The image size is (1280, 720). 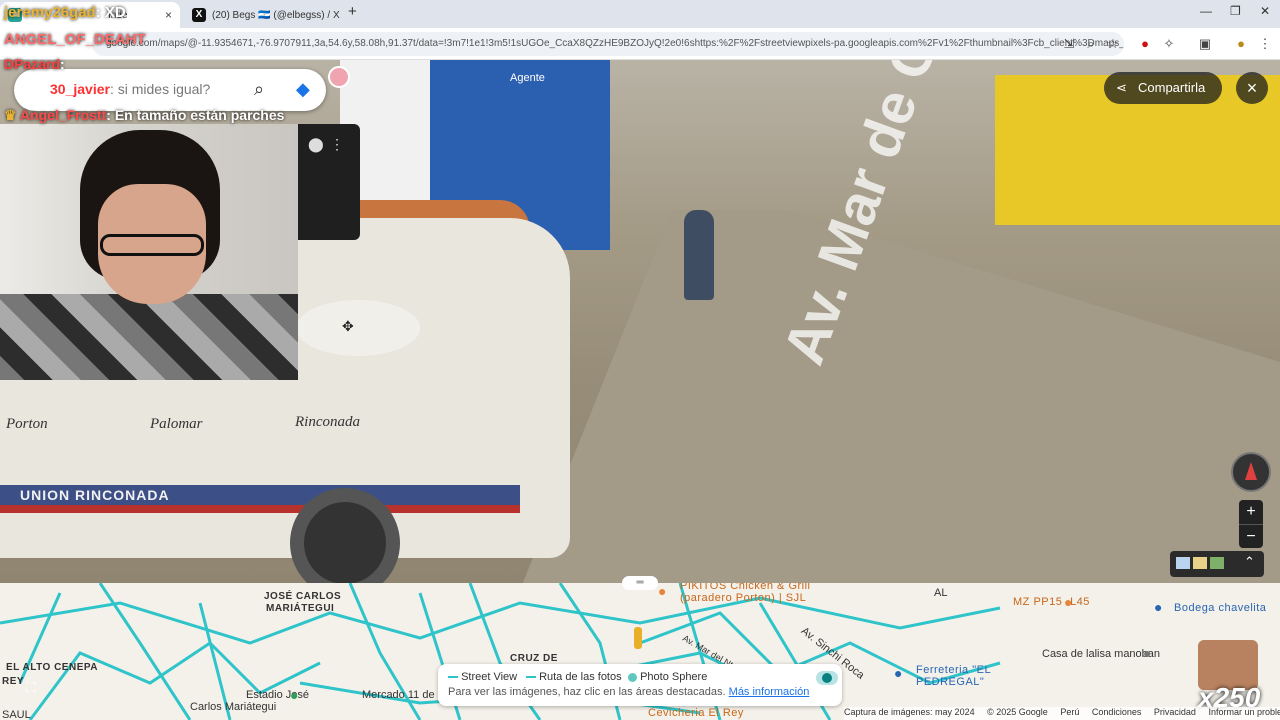 What do you see at coordinates (1163, 88) in the screenshot?
I see `share-button: ⋖ Compartirla` at bounding box center [1163, 88].